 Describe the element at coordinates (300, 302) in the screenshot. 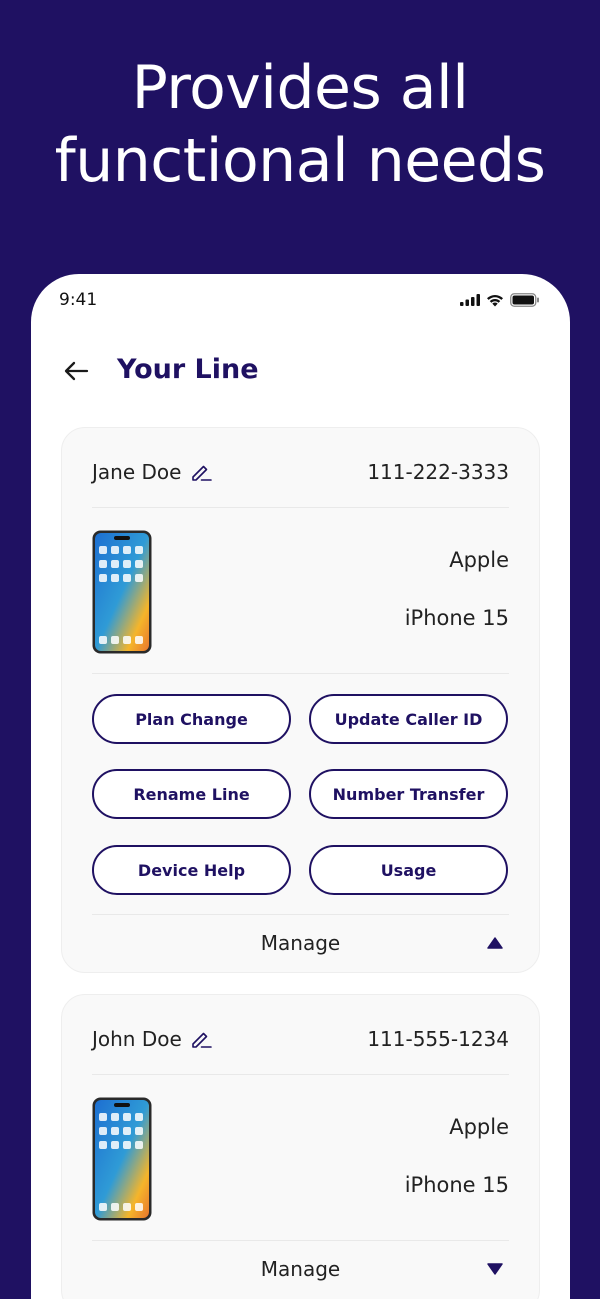

I see `status-bar: 9:41` at that location.